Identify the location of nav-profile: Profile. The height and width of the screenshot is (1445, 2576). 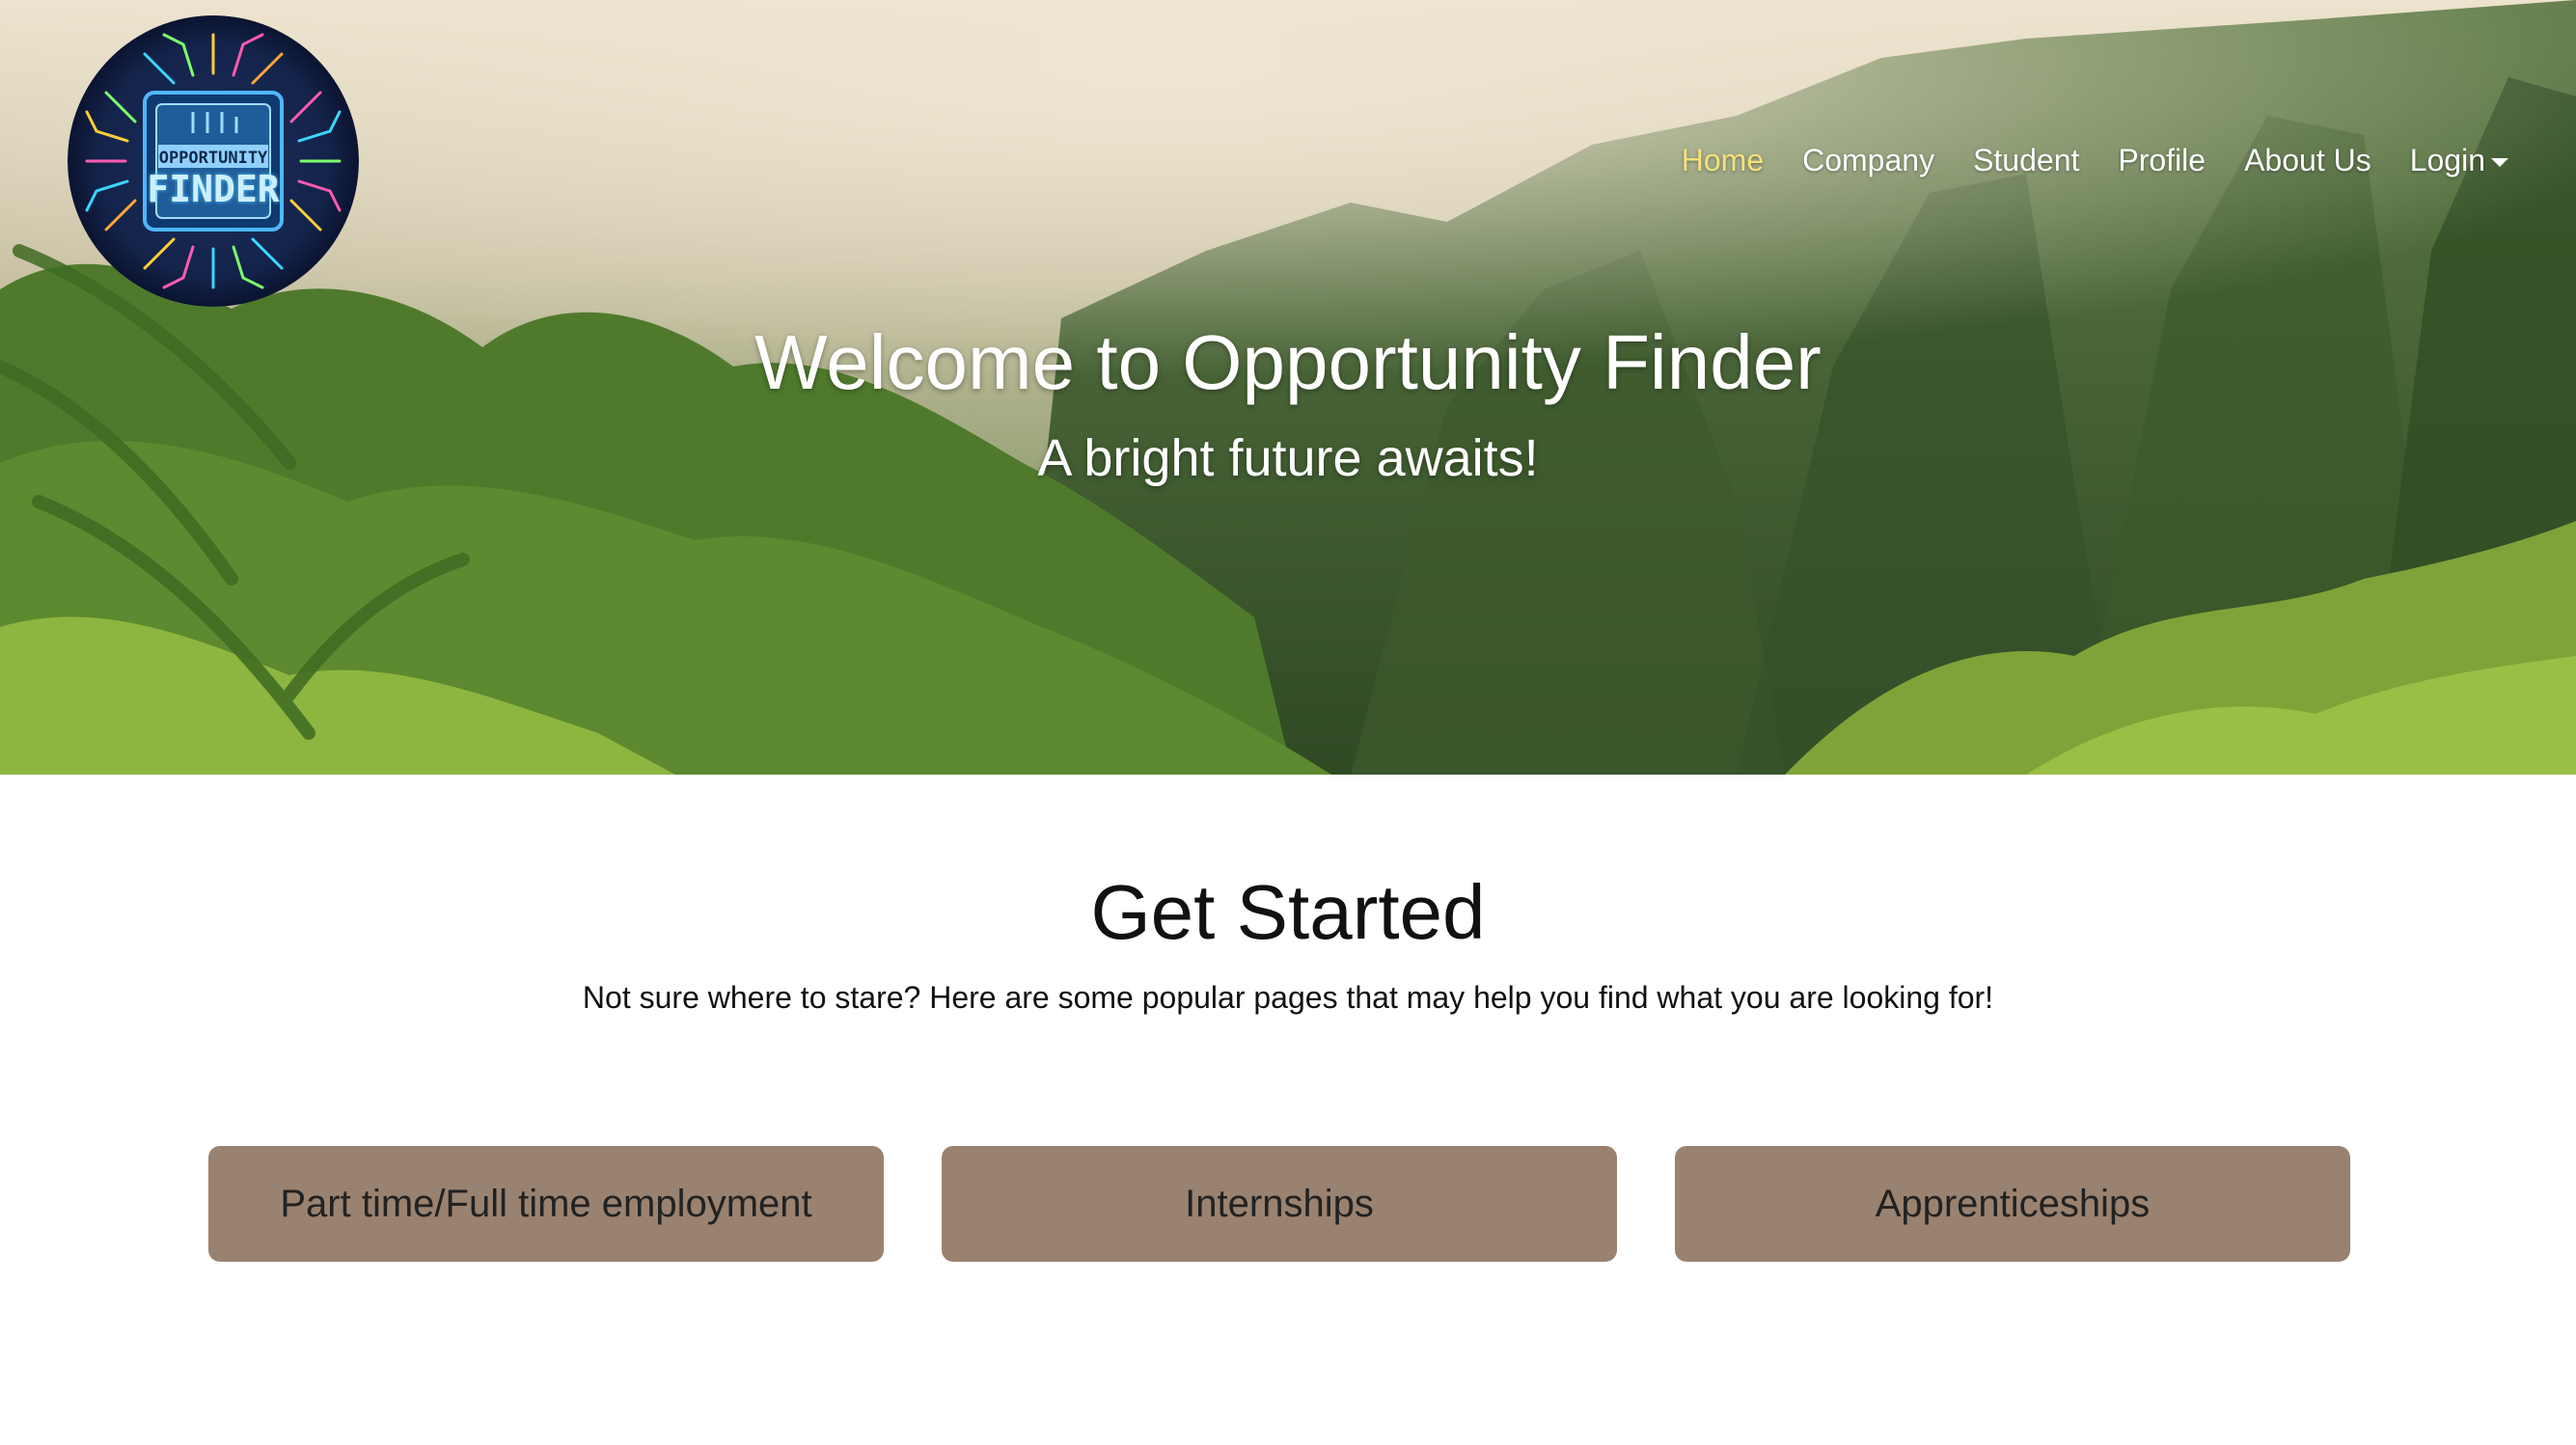
(2161, 160).